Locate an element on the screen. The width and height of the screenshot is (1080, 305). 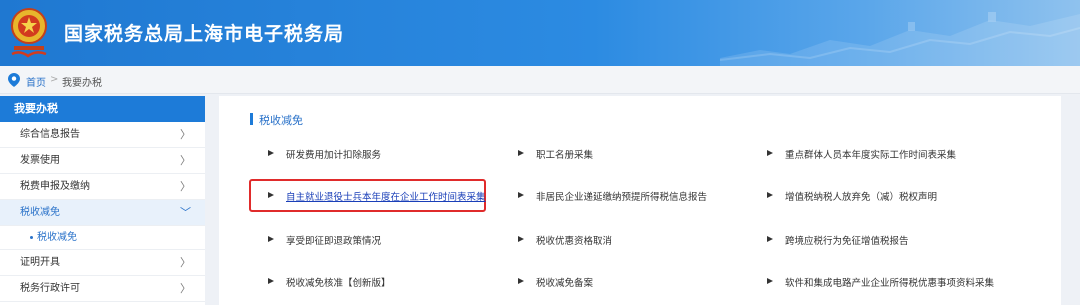
sidebar-item-label: 综合信息报告 is located at coordinates (50, 134).